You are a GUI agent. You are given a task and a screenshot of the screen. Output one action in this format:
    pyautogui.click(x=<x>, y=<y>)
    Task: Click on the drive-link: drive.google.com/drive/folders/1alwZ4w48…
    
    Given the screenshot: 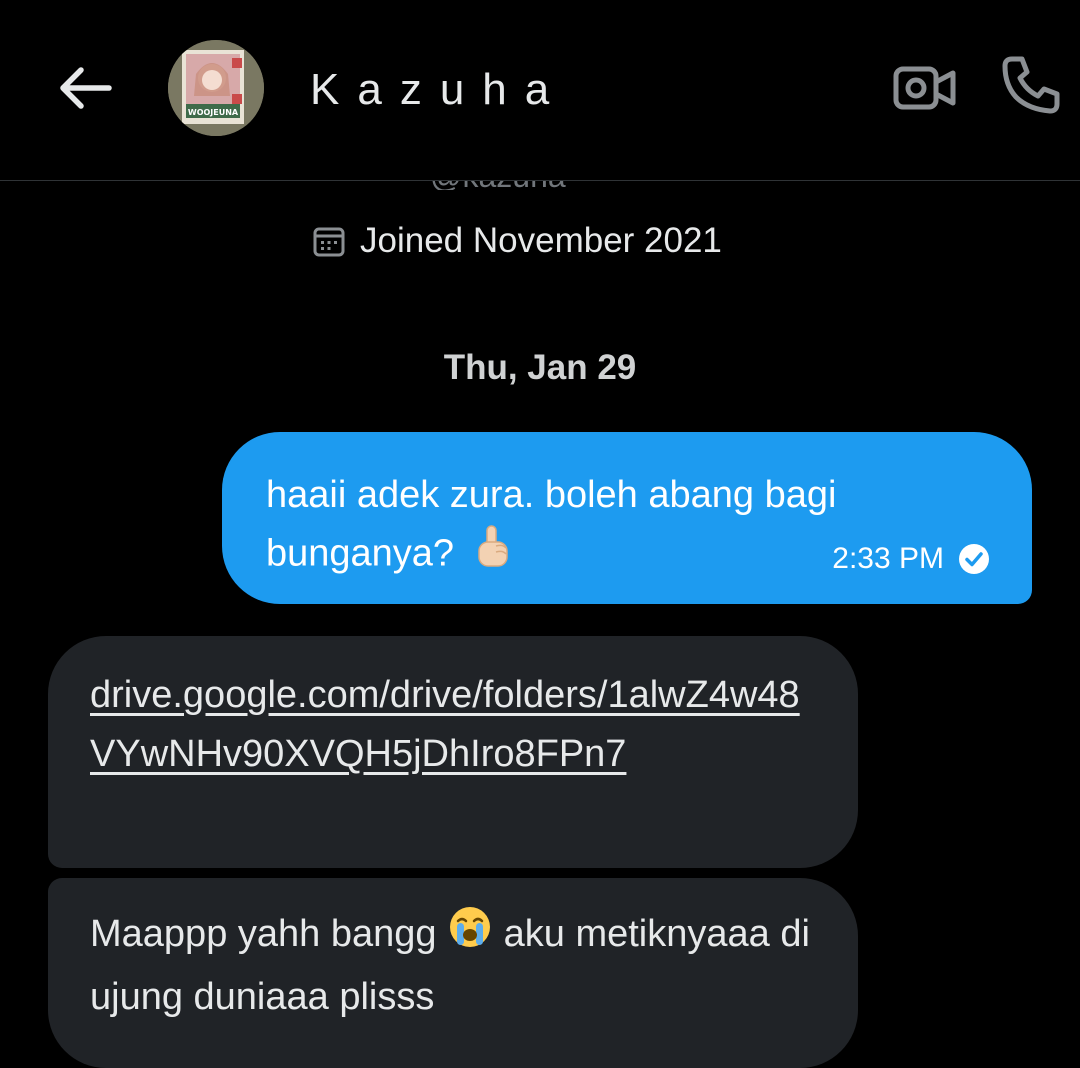 What is the action you would take?
    pyautogui.click(x=453, y=725)
    